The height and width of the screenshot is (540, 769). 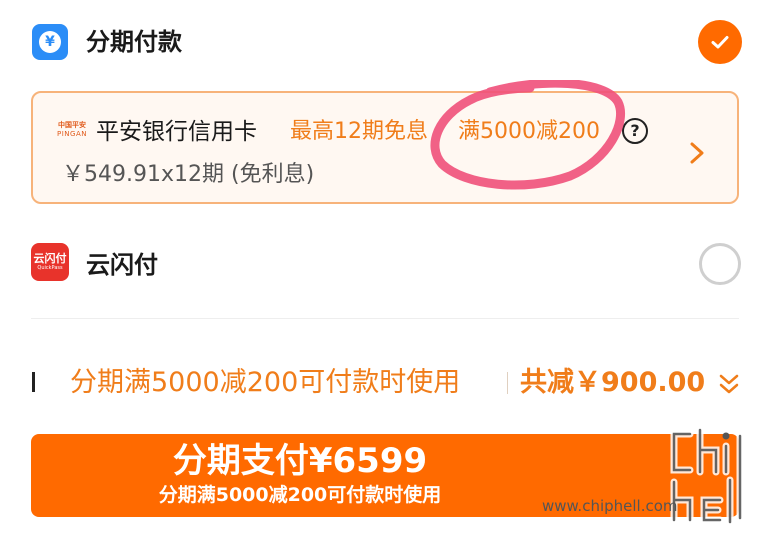 What do you see at coordinates (33, 382) in the screenshot?
I see `summary-marker` at bounding box center [33, 382].